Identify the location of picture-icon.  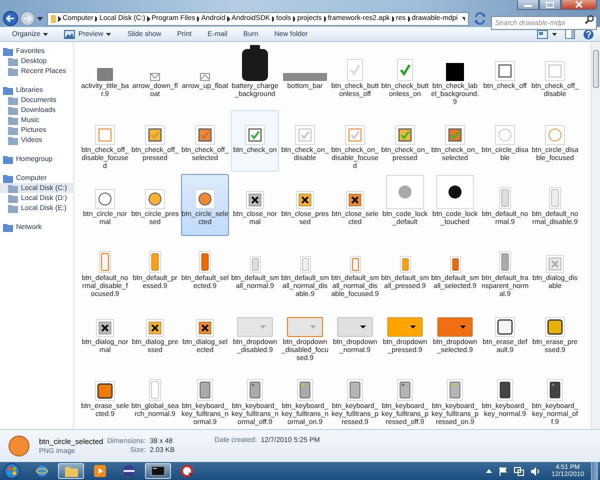
(70, 34).